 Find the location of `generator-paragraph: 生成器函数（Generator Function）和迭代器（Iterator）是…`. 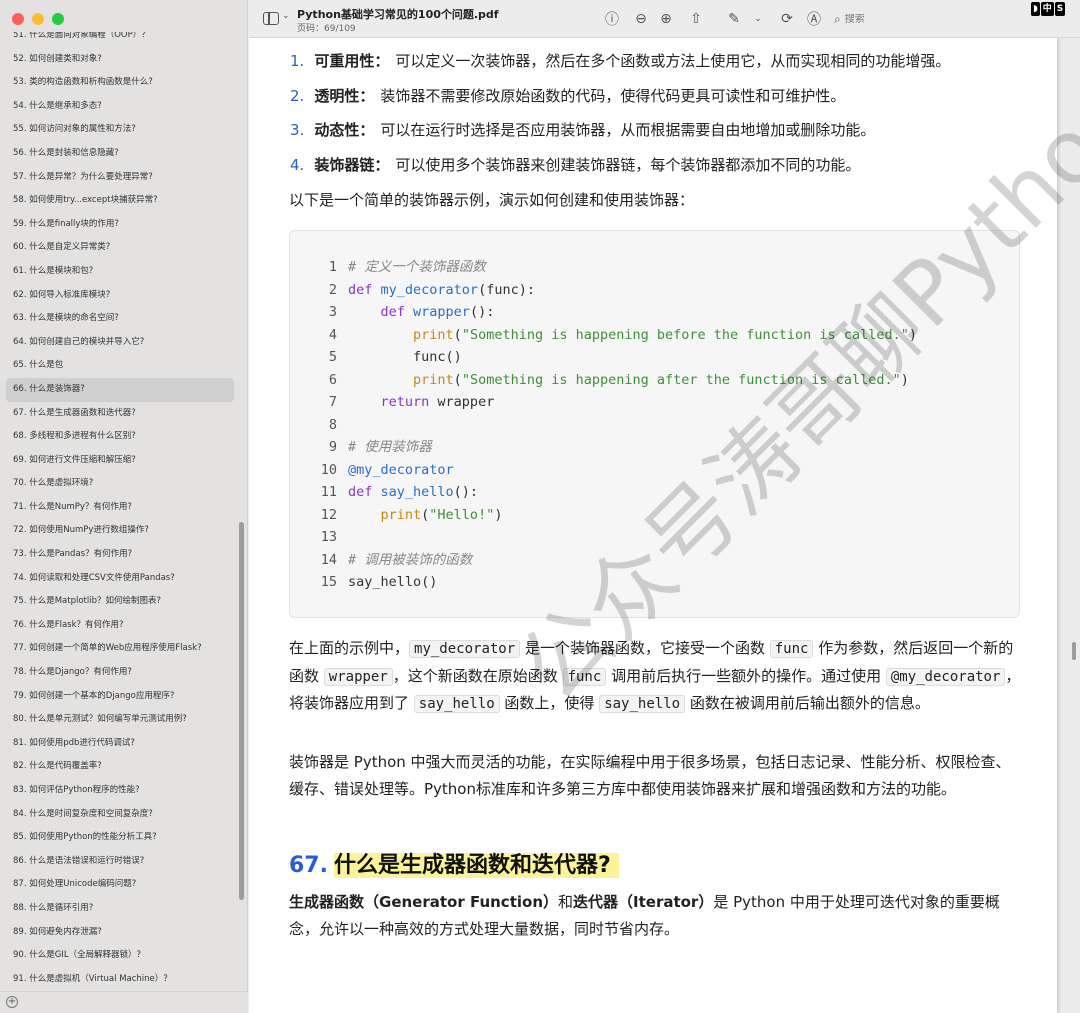

generator-paragraph: 生成器函数（Generator Function）和迭代器（Iterator）是… is located at coordinates (644, 915).